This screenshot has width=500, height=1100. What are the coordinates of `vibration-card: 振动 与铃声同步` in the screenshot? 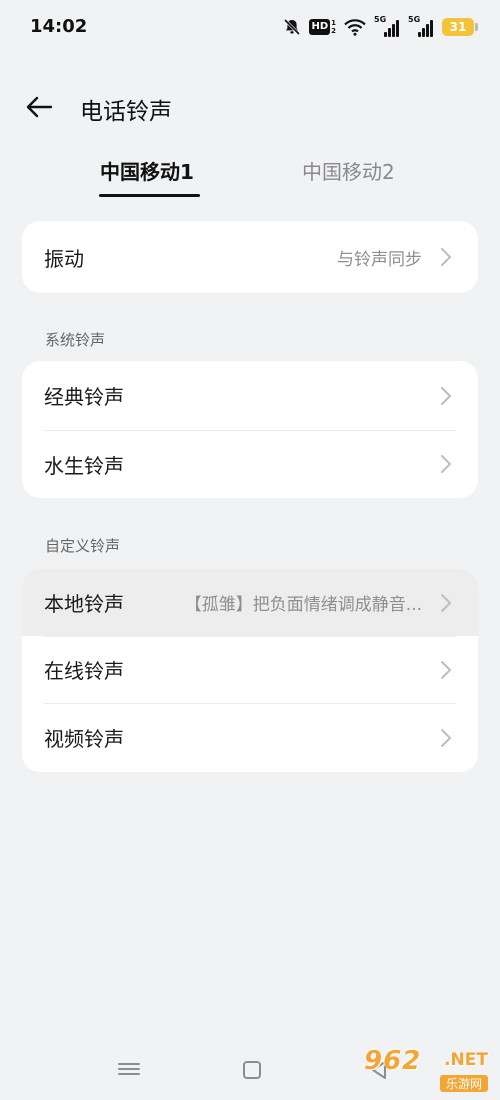 It's located at (250, 257).